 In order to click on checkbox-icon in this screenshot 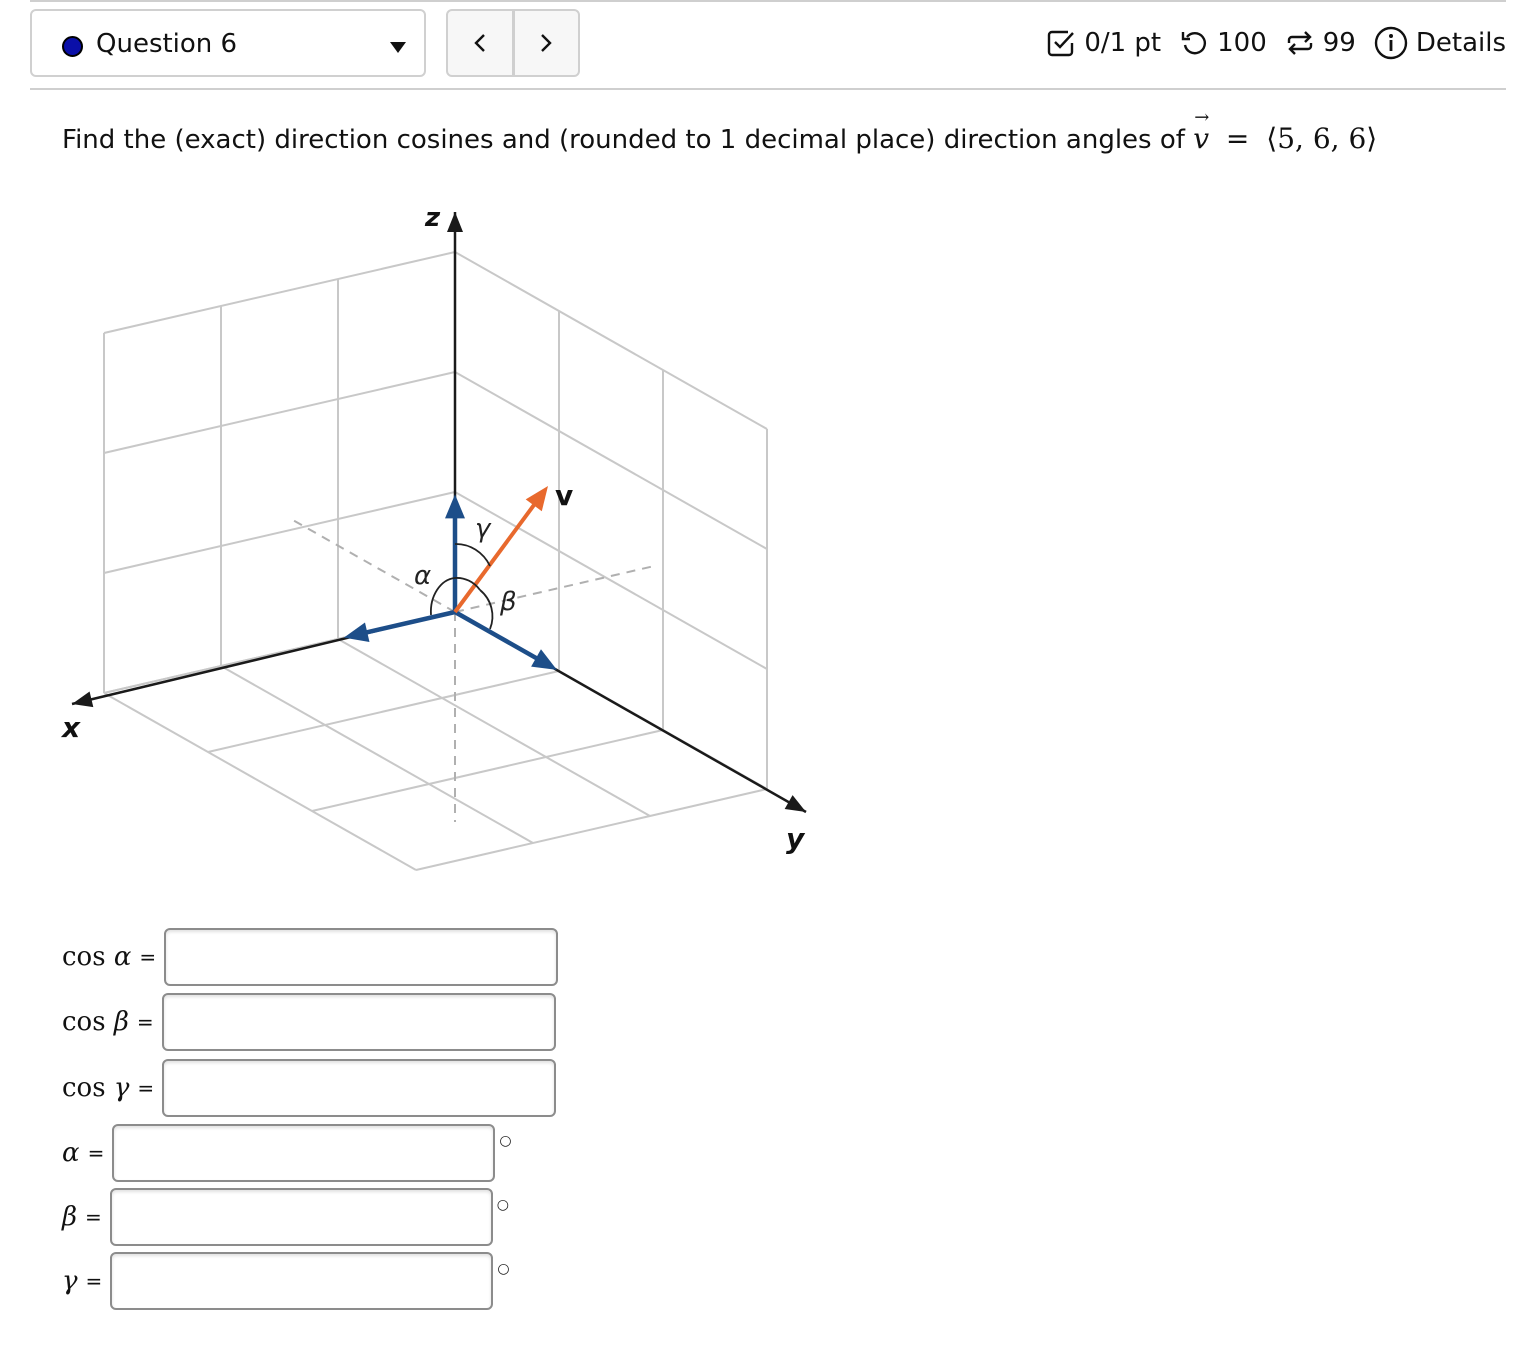, I will do `click(1061, 43)`.